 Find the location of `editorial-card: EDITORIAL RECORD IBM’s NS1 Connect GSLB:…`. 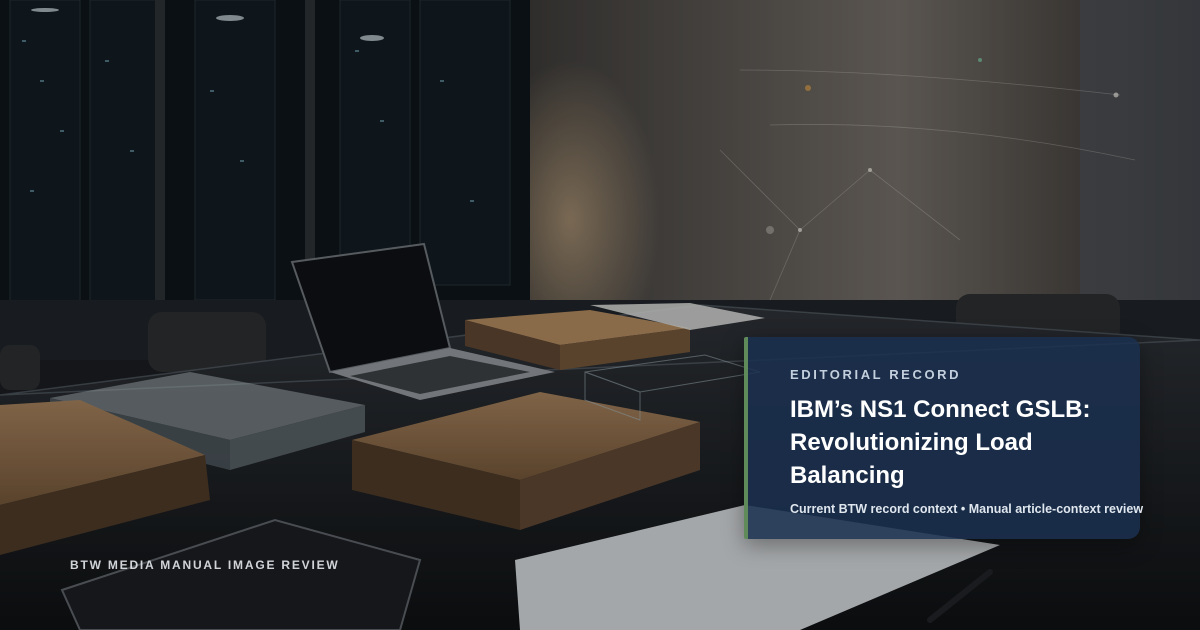

editorial-card: EDITORIAL RECORD IBM’s NS1 Connect GSLB:… is located at coordinates (944, 438).